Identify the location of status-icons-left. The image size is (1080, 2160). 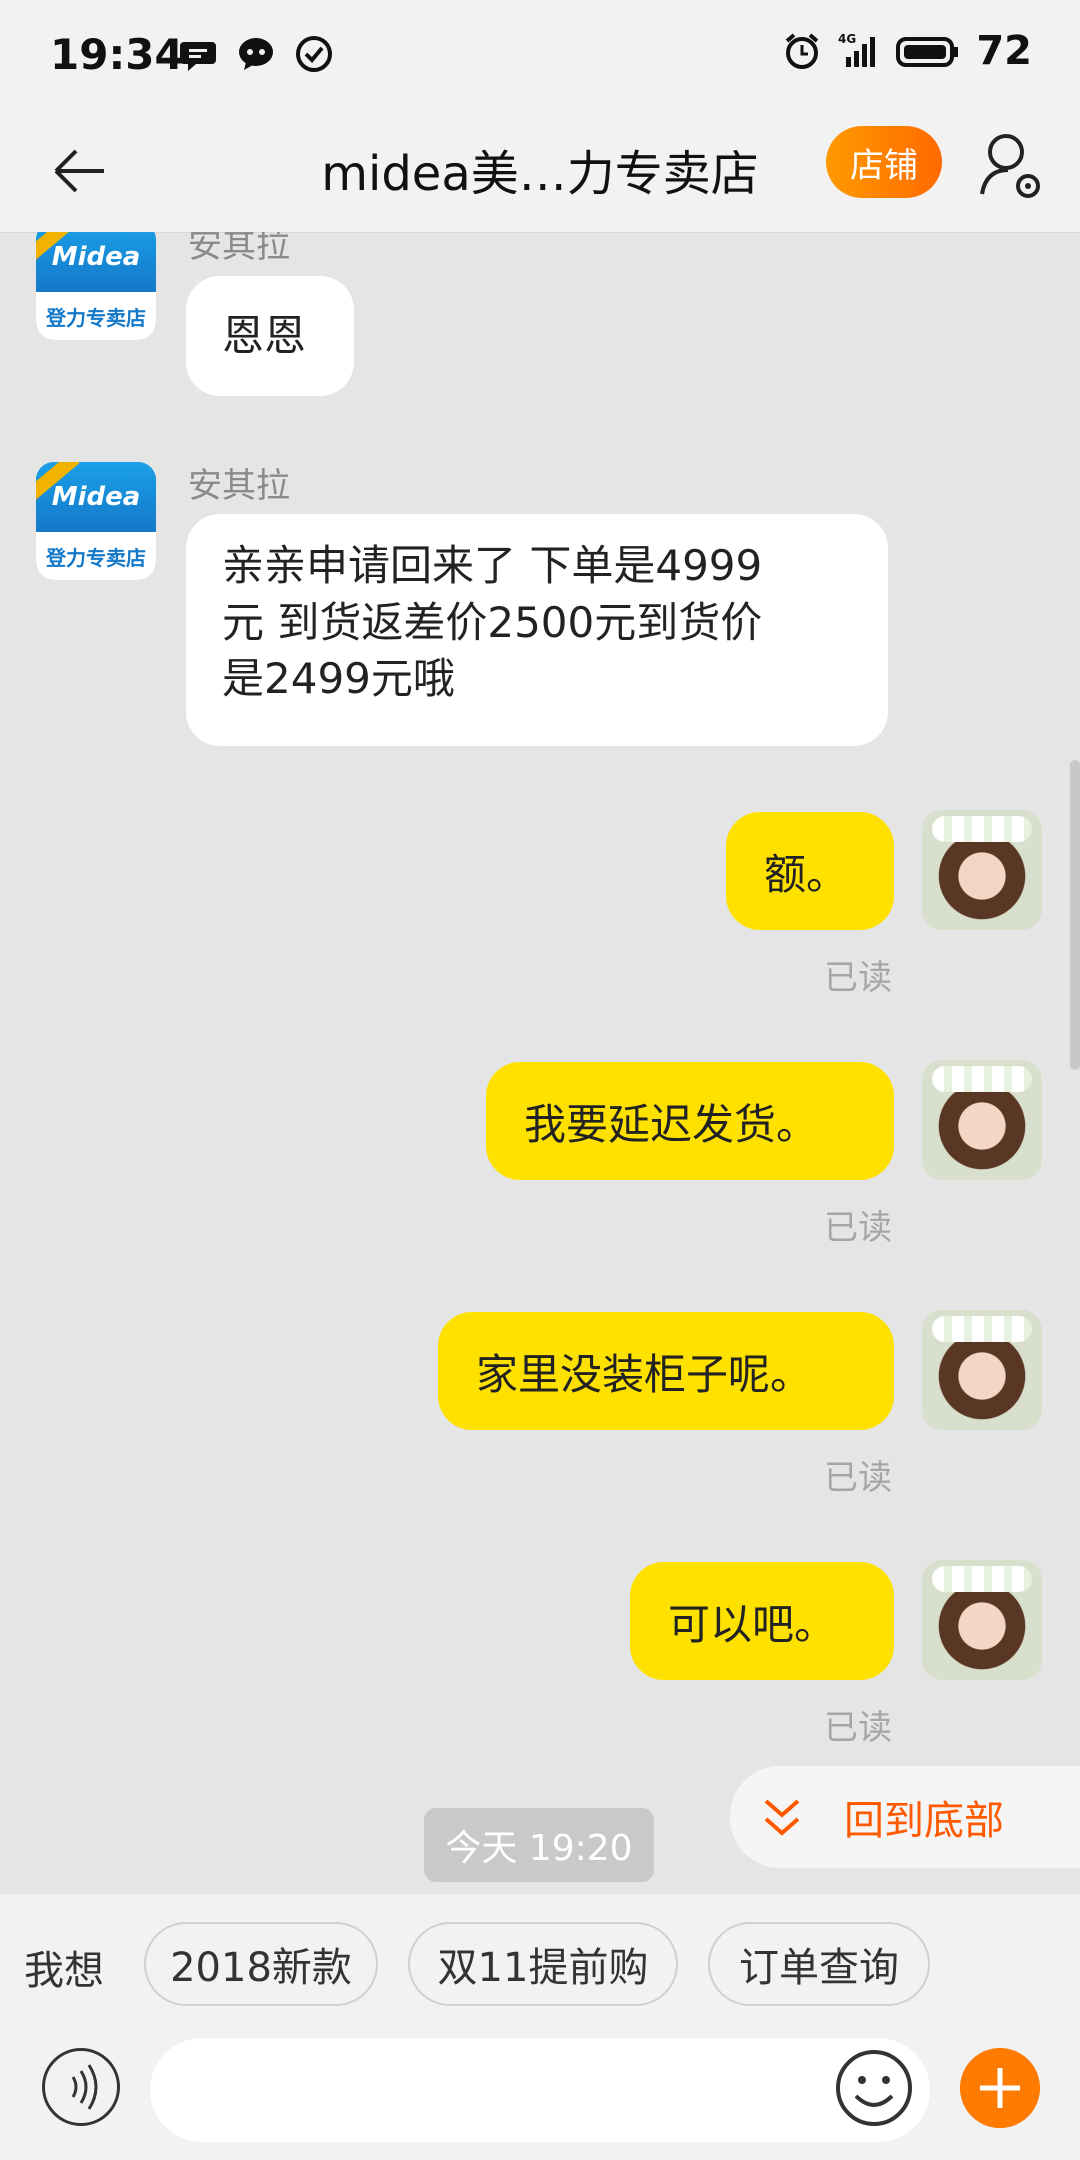
(256, 54).